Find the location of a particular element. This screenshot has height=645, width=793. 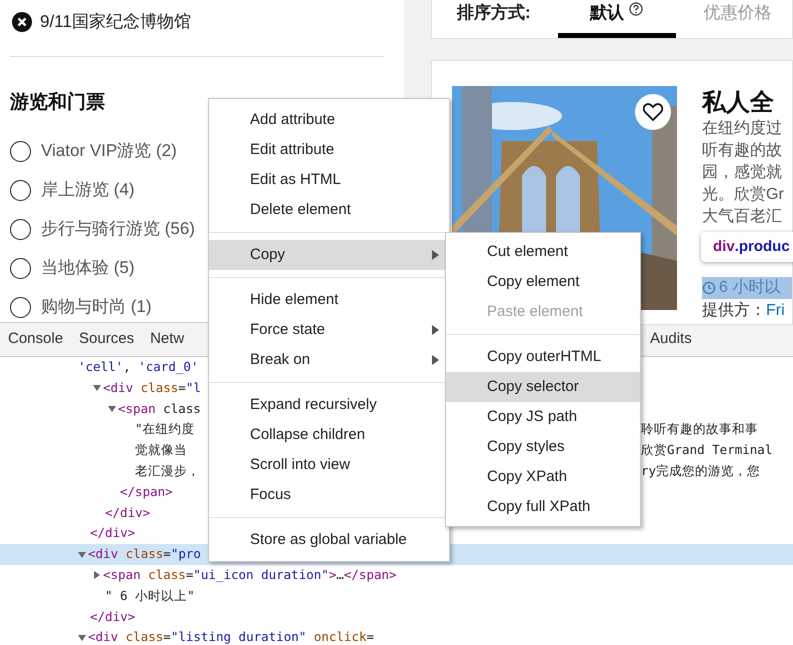

code-line: 觉就像当 is located at coordinates (161, 450).